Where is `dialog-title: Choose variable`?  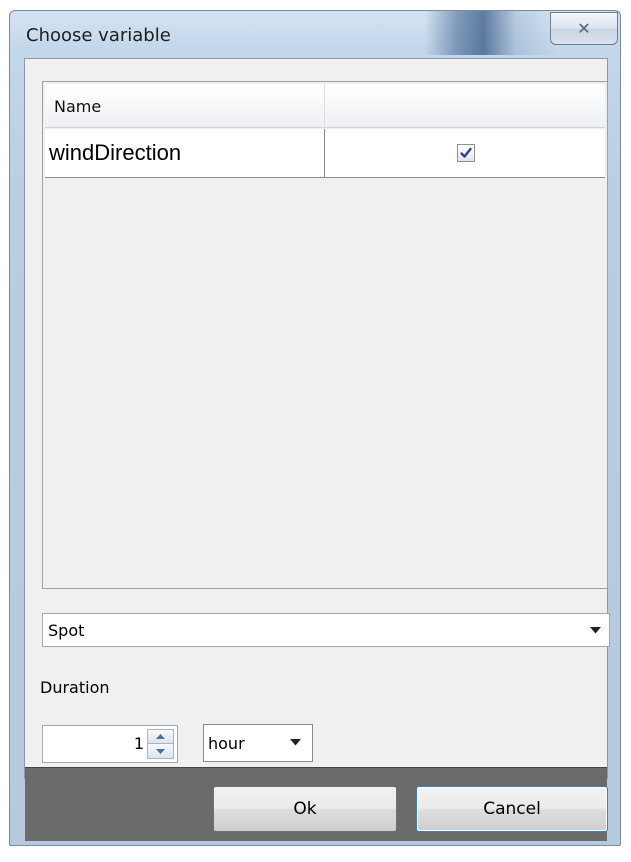
dialog-title: Choose variable is located at coordinates (98, 35).